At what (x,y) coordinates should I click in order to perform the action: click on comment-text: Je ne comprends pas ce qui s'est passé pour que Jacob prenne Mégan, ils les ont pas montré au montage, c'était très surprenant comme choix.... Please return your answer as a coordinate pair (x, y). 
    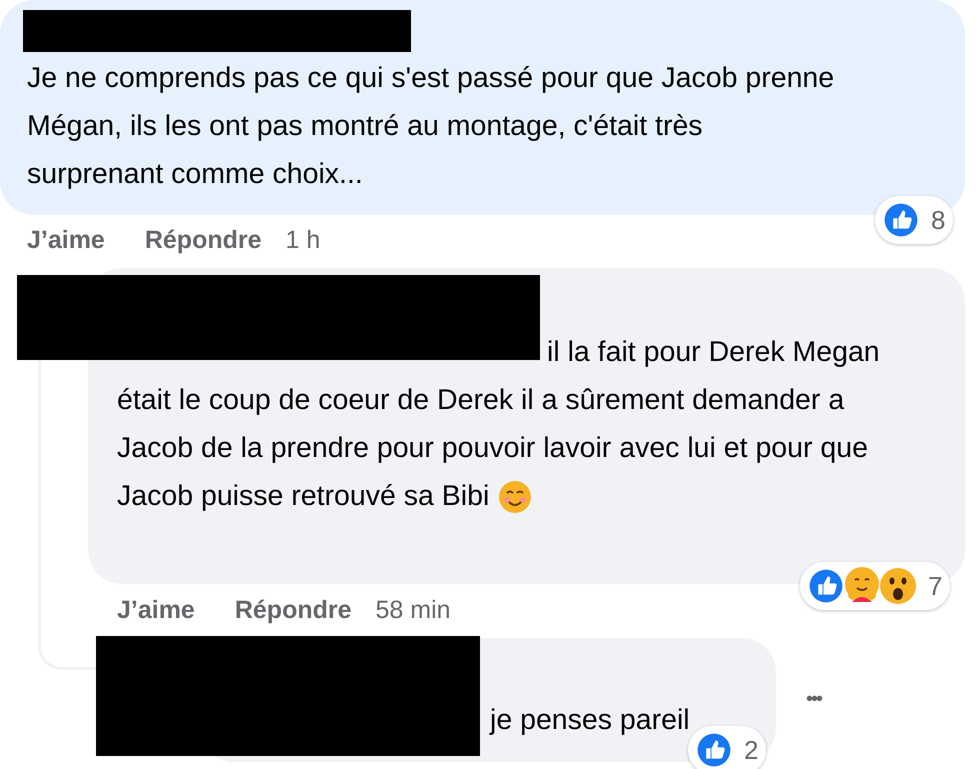
    Looking at the image, I should click on (431, 126).